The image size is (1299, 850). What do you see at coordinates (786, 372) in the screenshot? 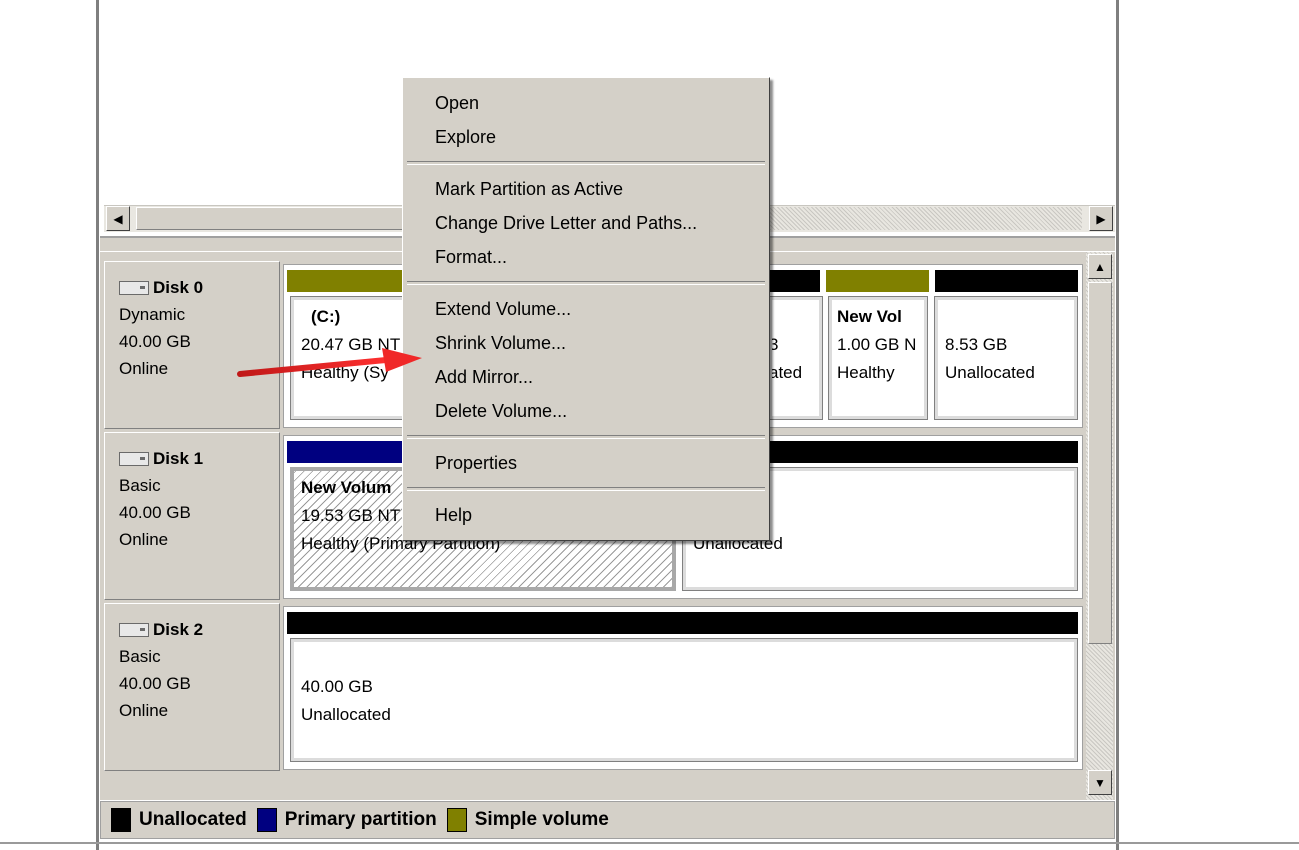
I see `disk-0-unallocated-1-status: ated` at bounding box center [786, 372].